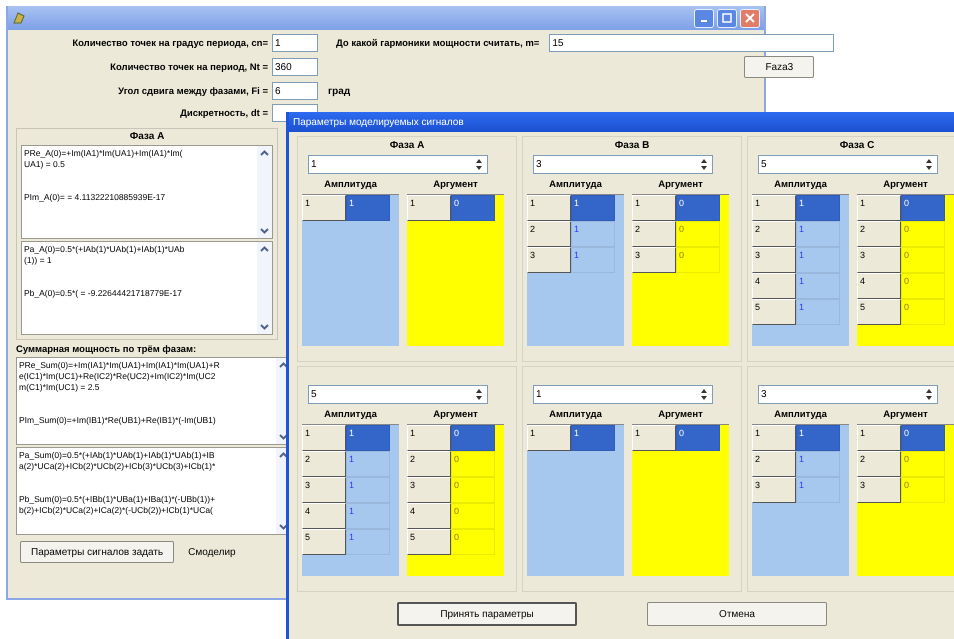 This screenshot has height=639, width=954. What do you see at coordinates (104, 159) in the screenshot?
I see `memo-text: PRe_A(0)=+Im(IA1)*Im(UA1)+Im(IA1)*Im( UA1) = 0.5` at bounding box center [104, 159].